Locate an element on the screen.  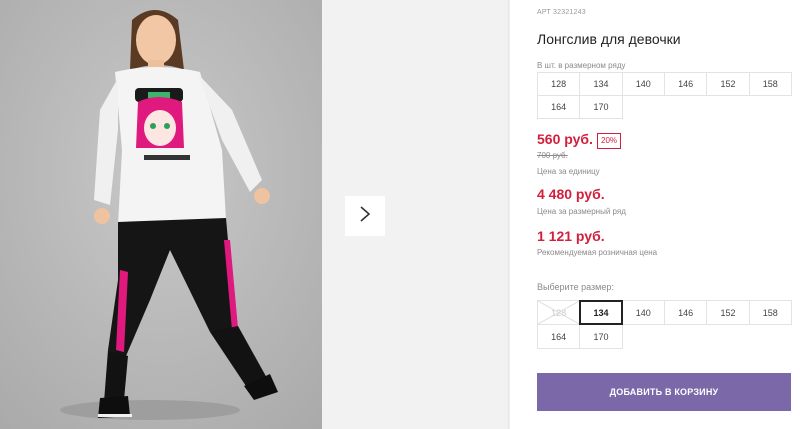
size-option: 164 is located at coordinates (559, 336).